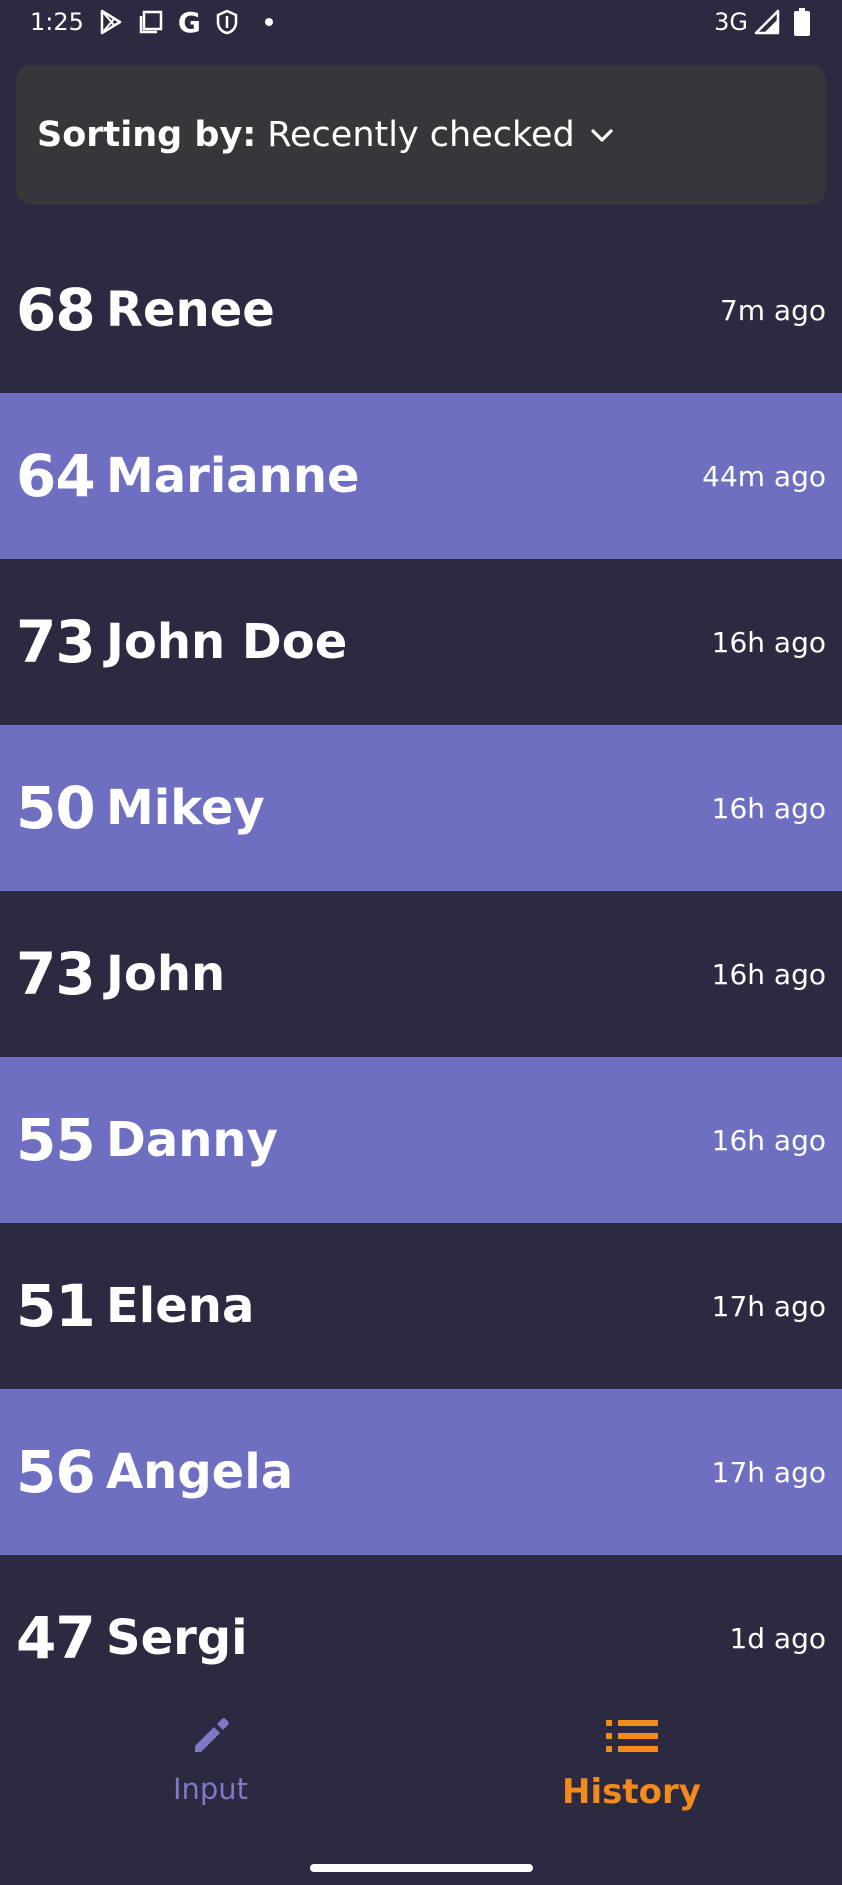  I want to click on nav-input-label: Input, so click(210, 1789).